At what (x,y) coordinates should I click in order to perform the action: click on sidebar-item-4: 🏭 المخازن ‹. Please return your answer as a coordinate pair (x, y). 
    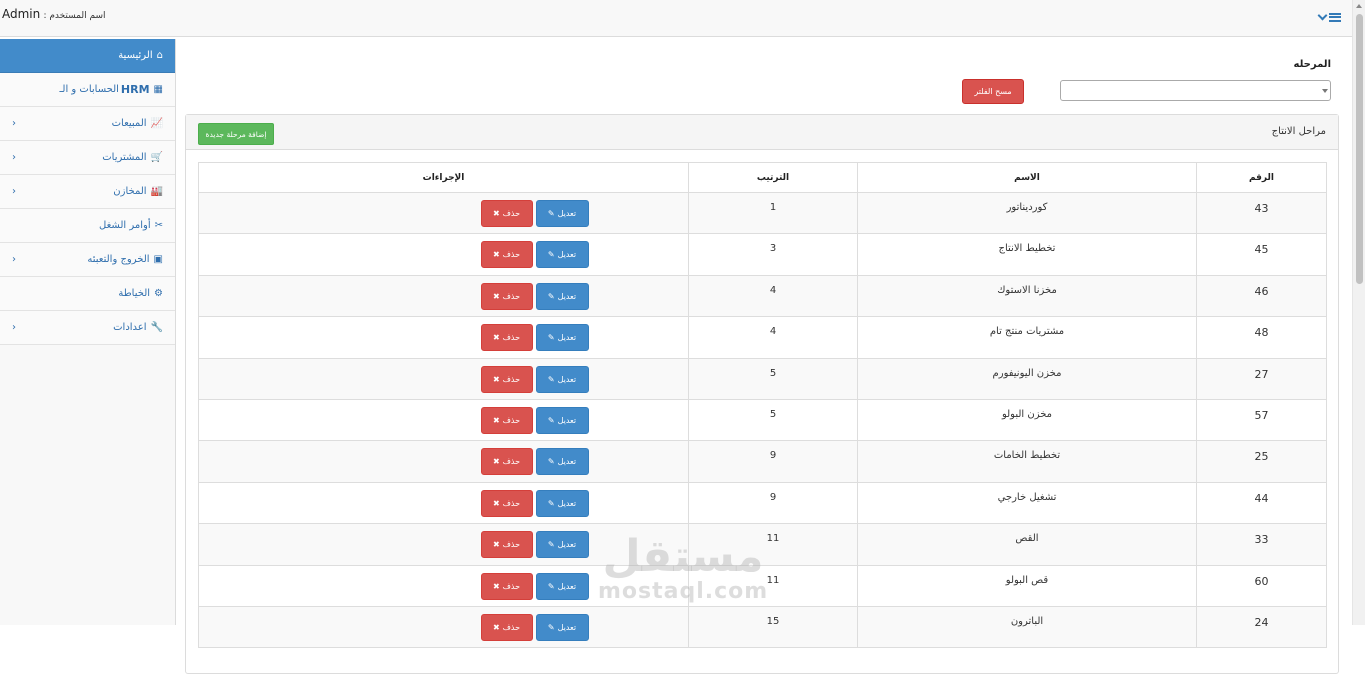
    Looking at the image, I should click on (87, 192).